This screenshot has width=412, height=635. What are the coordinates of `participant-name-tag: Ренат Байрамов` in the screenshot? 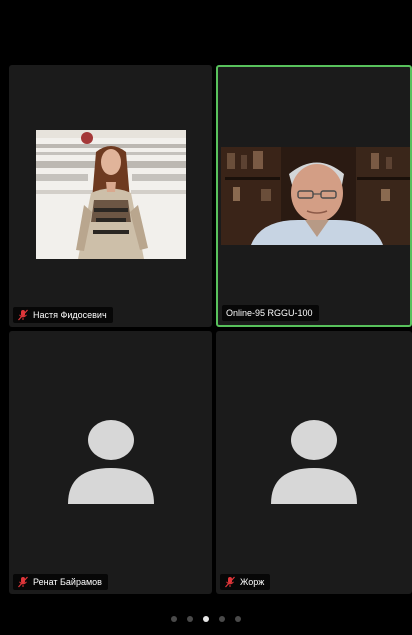 It's located at (60, 582).